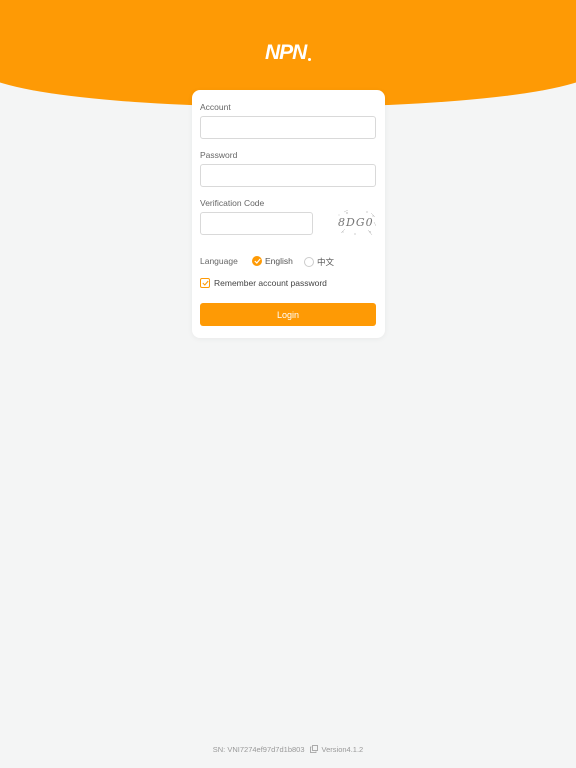  I want to click on language-label: Language, so click(219, 261).